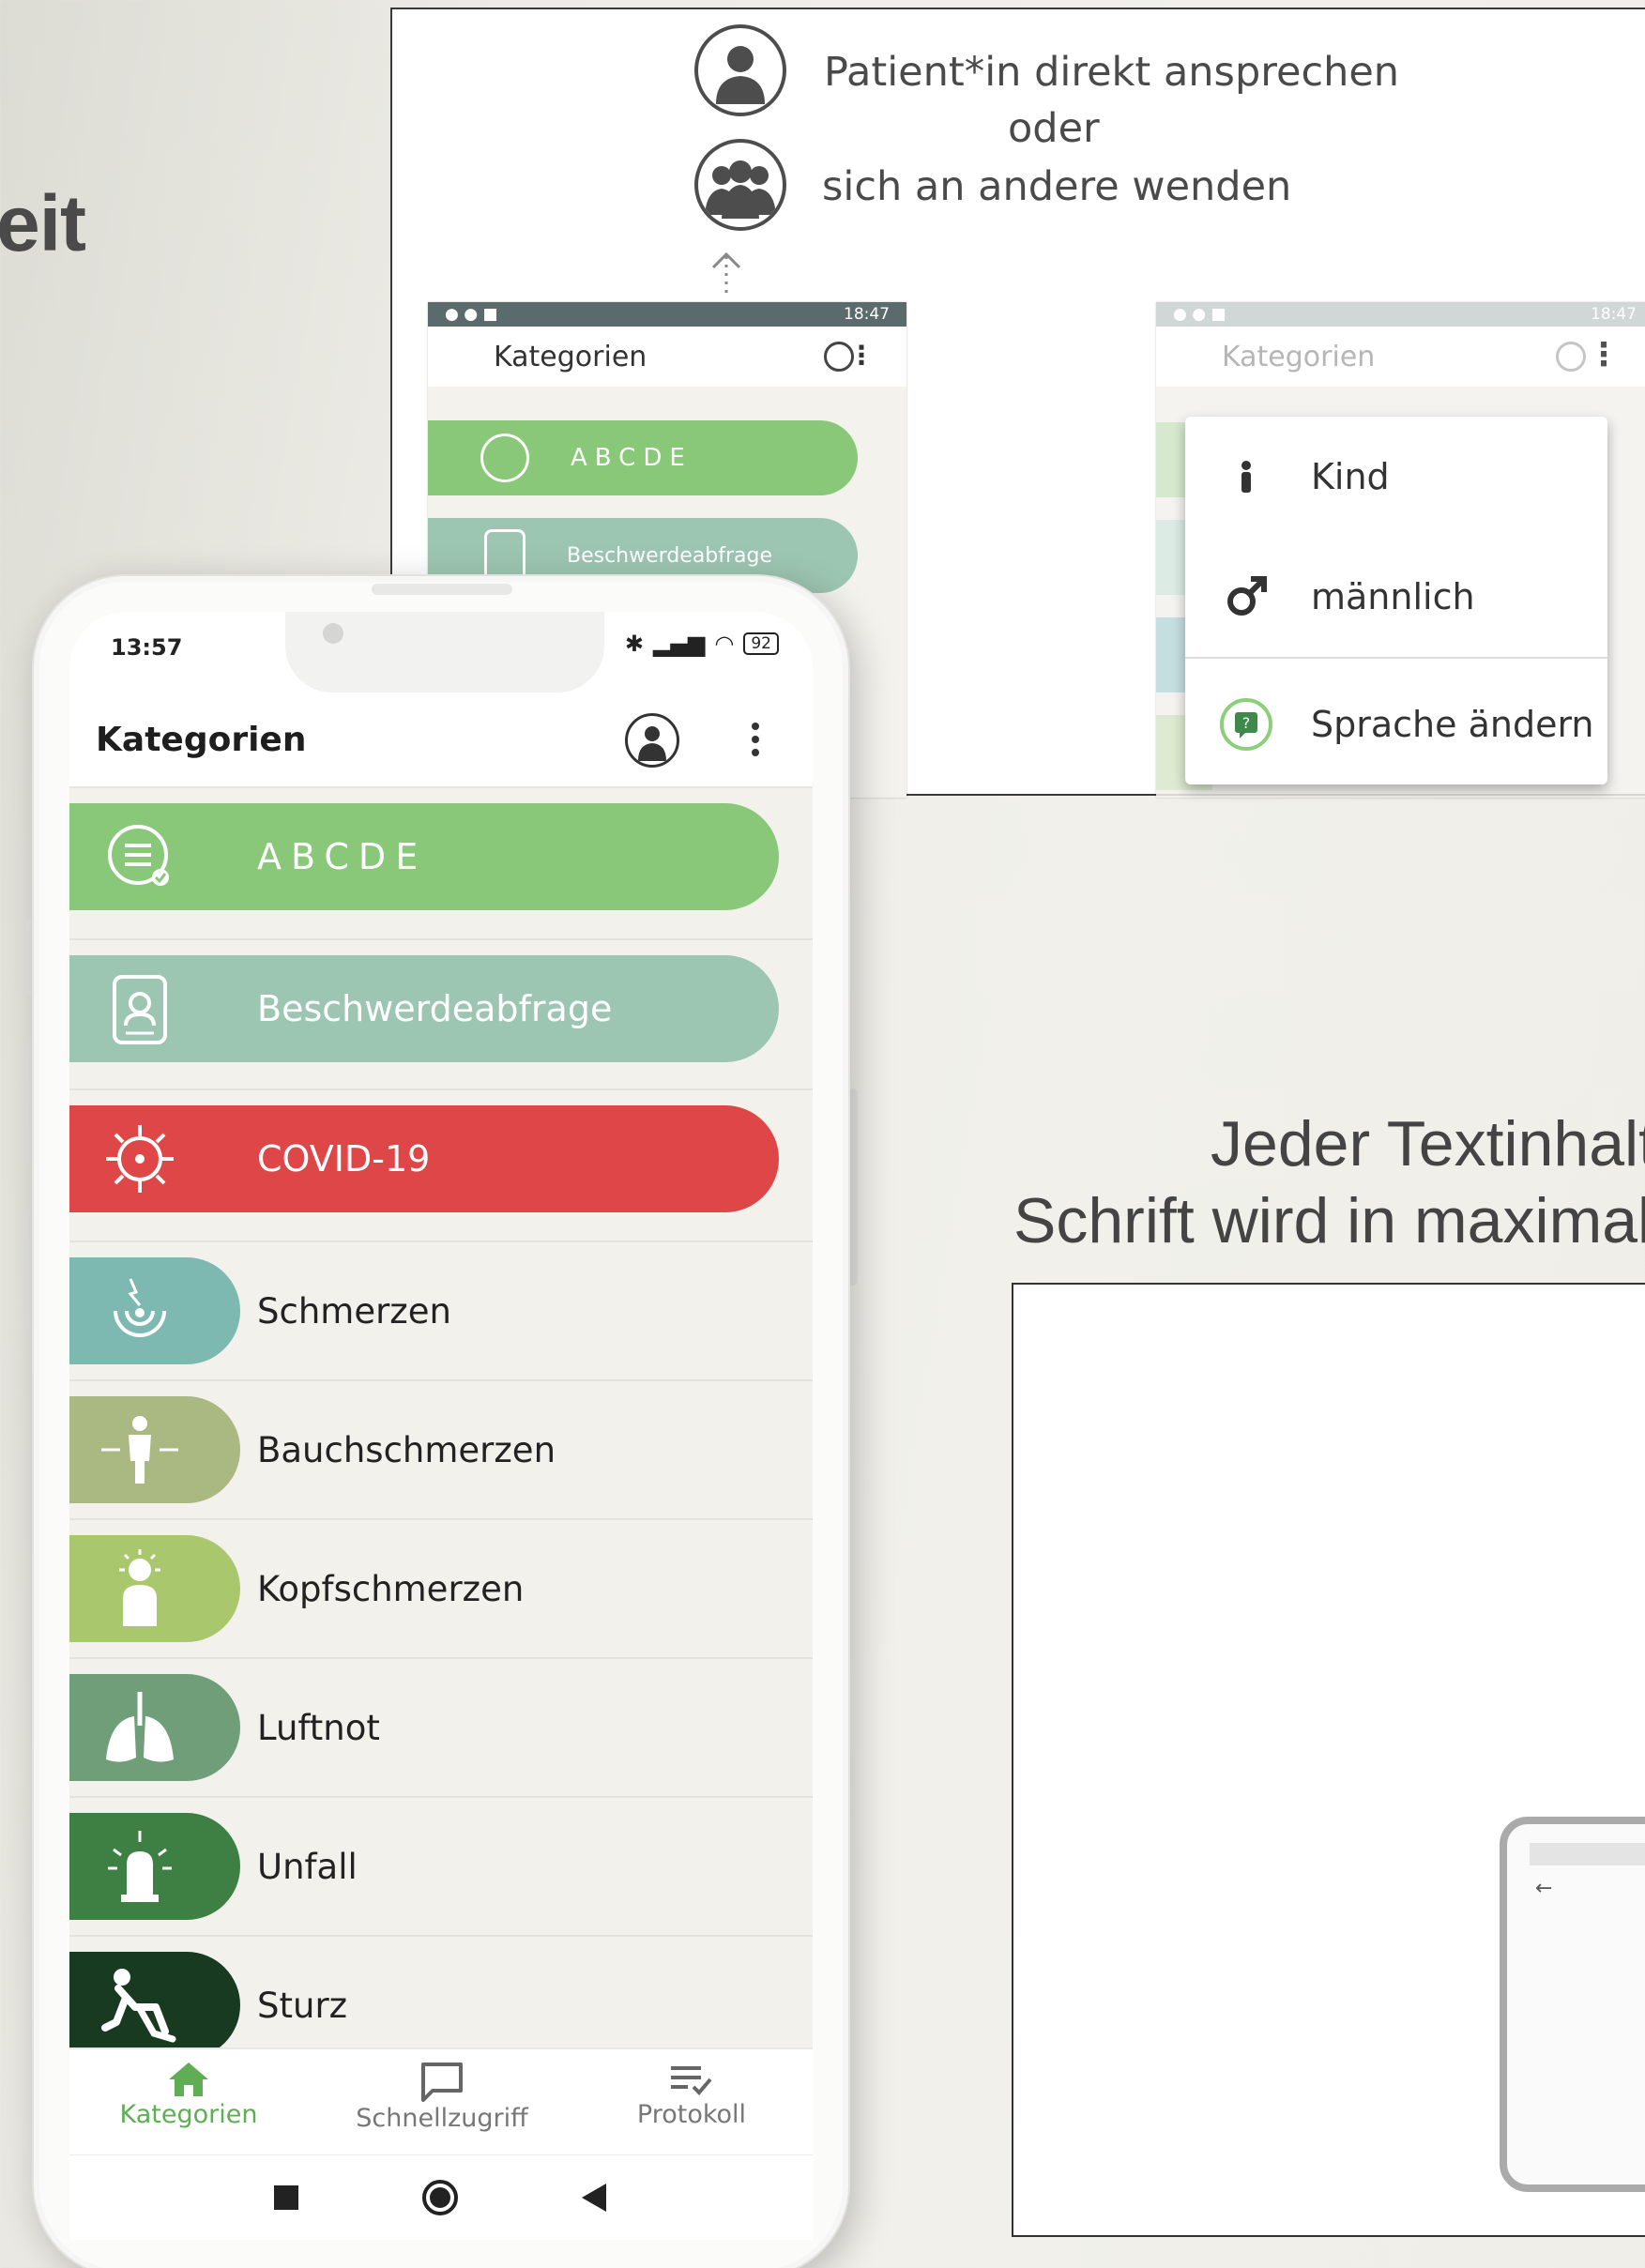  What do you see at coordinates (632, 458) in the screenshot?
I see `mini-item-label: ABCDE` at bounding box center [632, 458].